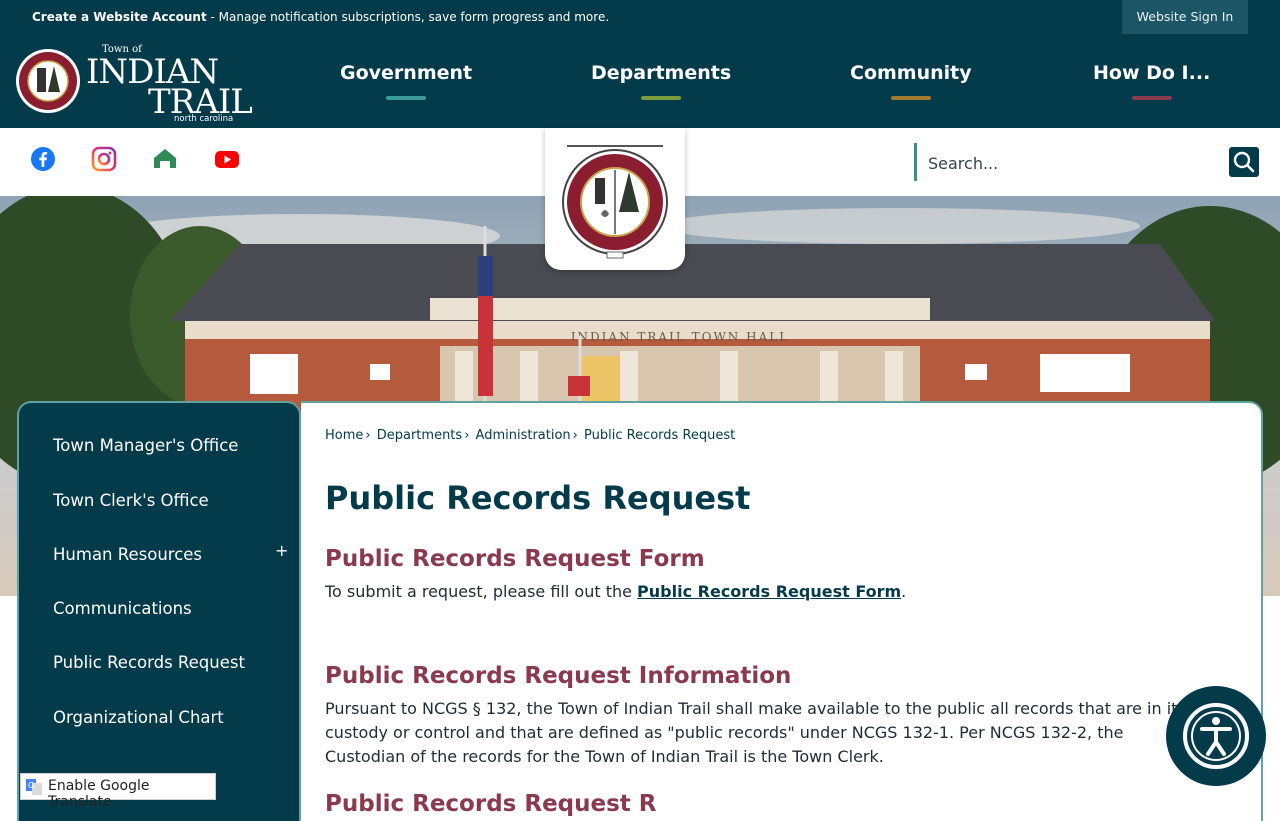  I want to click on accessibility-button, so click(1216, 736).